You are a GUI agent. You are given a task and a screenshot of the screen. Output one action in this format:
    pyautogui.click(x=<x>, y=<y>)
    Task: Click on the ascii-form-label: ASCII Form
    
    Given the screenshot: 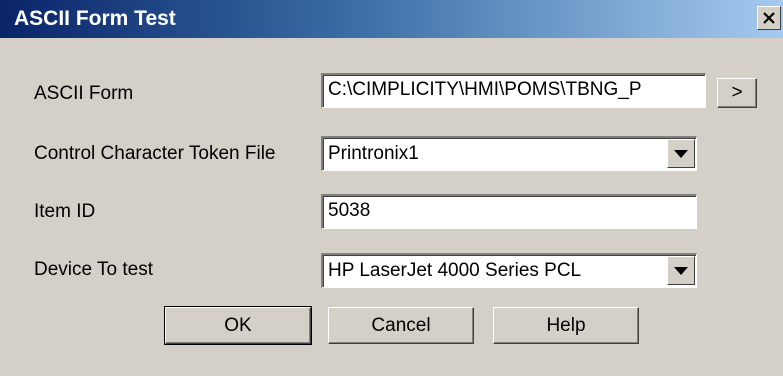 What is the action you would take?
    pyautogui.click(x=84, y=93)
    